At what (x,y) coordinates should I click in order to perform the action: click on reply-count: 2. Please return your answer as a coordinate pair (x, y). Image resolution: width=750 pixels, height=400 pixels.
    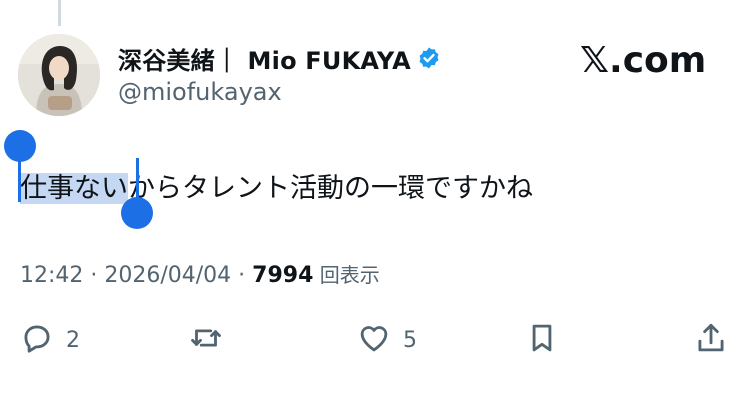
    Looking at the image, I should click on (73, 340).